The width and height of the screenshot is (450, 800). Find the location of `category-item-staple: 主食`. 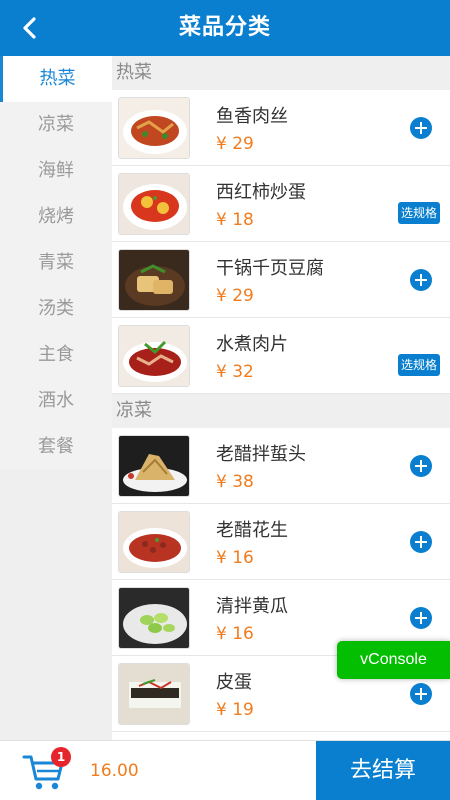

category-item-staple: 主食 is located at coordinates (56, 355).